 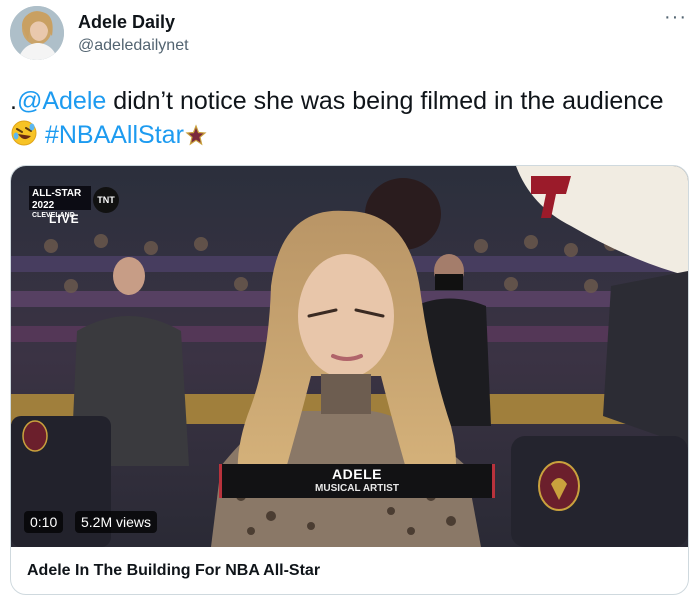 What do you see at coordinates (64, 219) in the screenshot?
I see `live-label: LIVE` at bounding box center [64, 219].